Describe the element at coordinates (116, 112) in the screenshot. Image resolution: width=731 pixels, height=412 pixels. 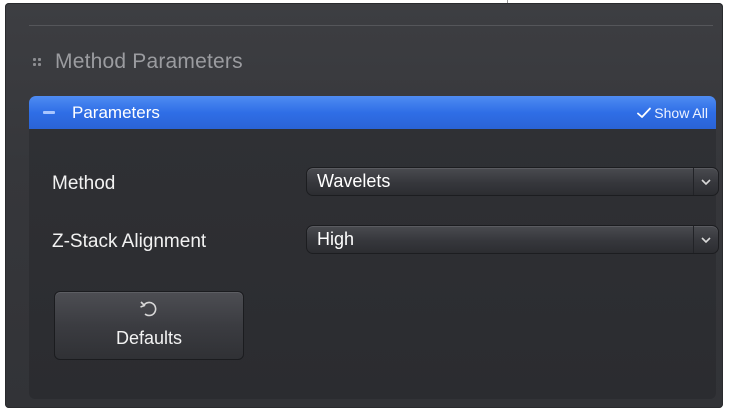
I see `group-title: Parameters` at that location.